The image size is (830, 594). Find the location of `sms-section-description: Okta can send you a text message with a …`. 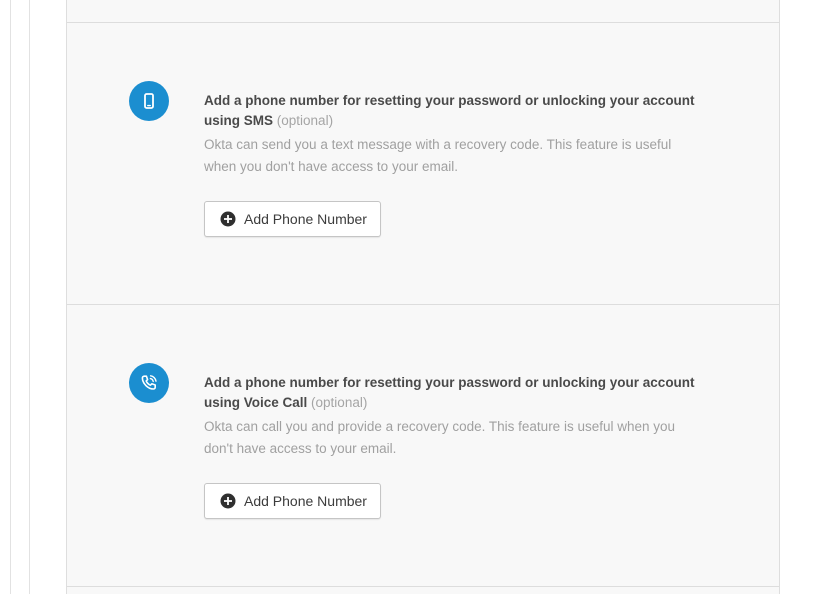

sms-section-description: Okta can send you a text message with a … is located at coordinates (438, 155).